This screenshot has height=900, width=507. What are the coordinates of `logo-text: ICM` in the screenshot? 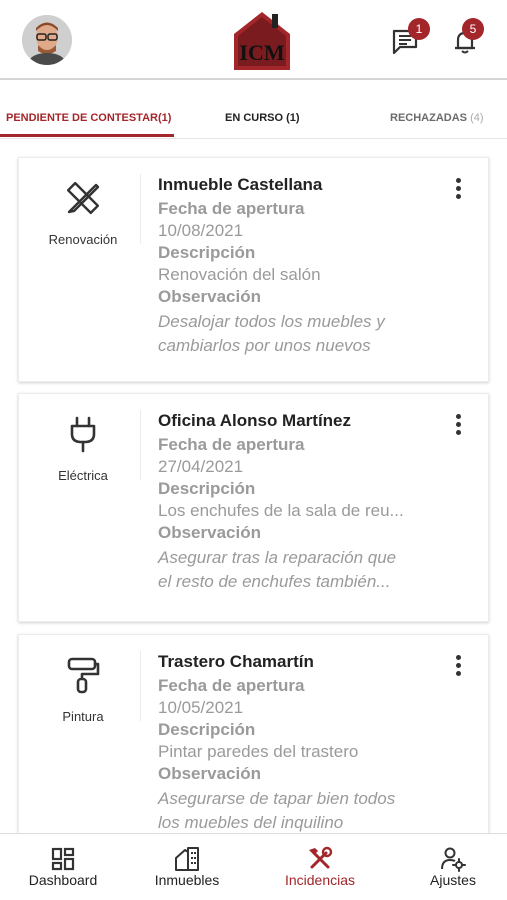 It's located at (261, 52).